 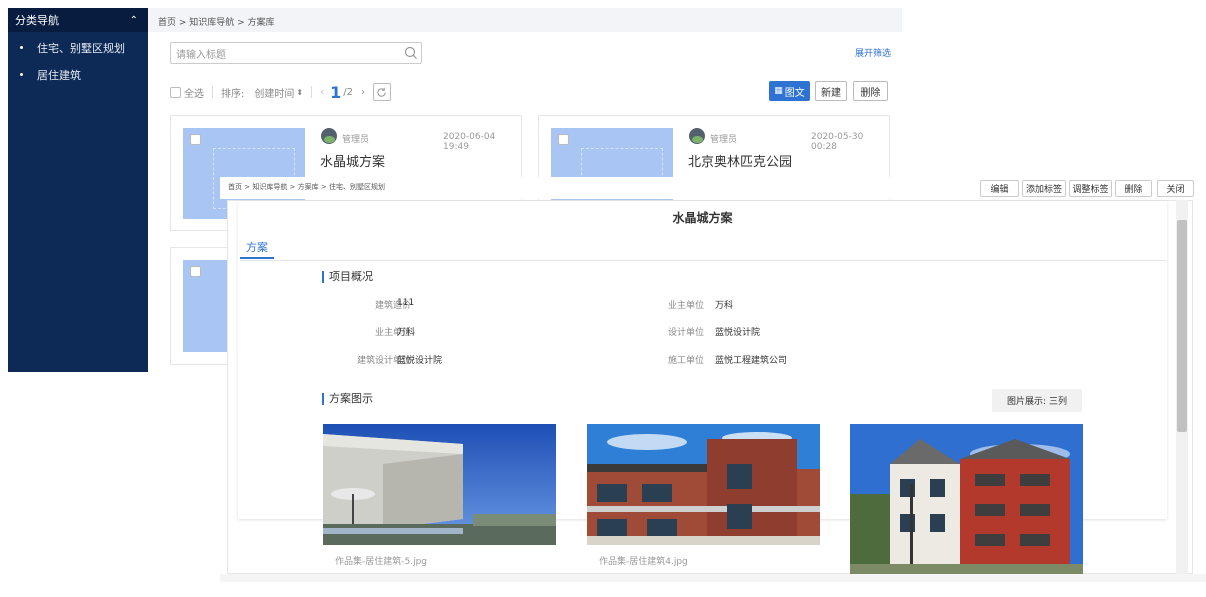 I want to click on delete-detail-button: 删除, so click(x=1133, y=188).